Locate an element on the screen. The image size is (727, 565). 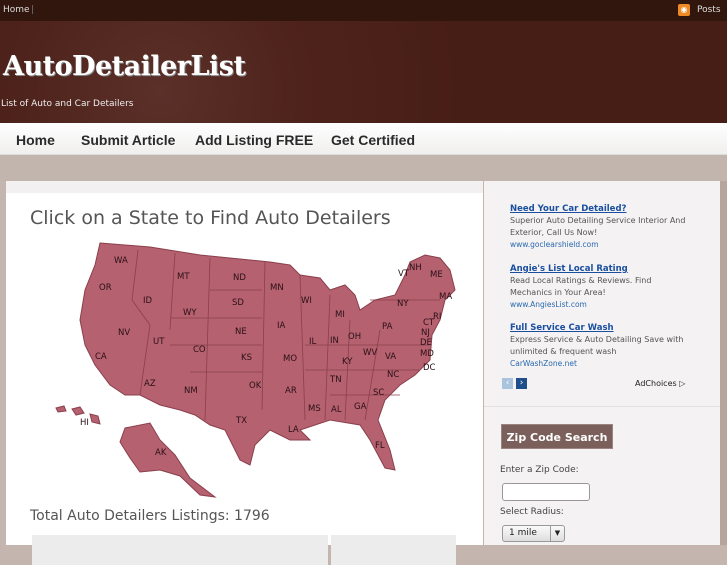
state-mt: MT is located at coordinates (183, 277).